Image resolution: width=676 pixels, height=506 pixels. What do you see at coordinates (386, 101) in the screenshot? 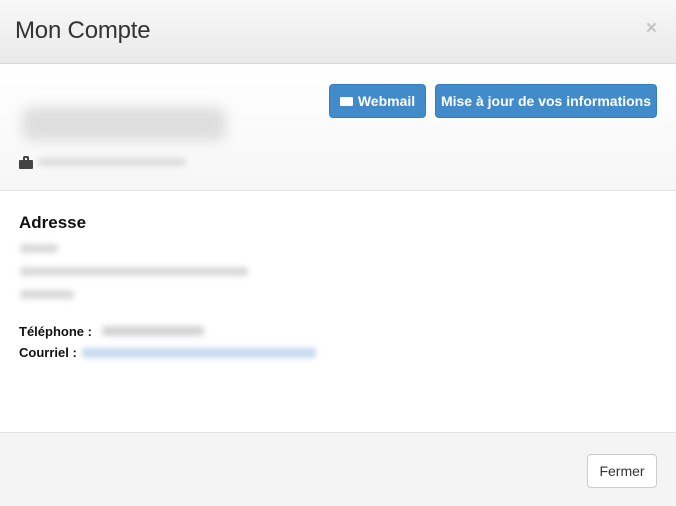
I see `webmail-button-label: Webmail` at bounding box center [386, 101].